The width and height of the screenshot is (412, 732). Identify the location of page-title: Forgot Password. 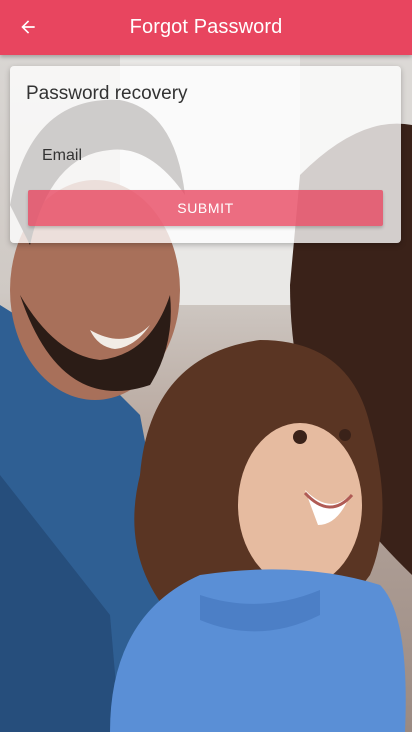
(206, 27).